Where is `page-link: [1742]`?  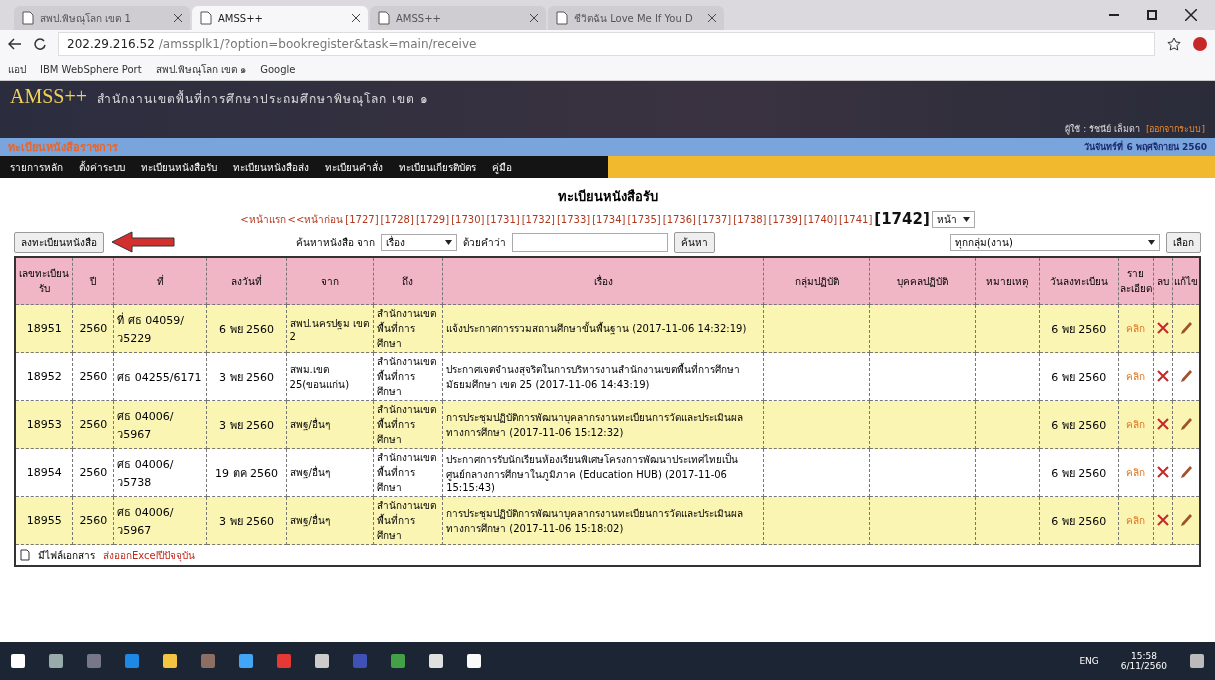 page-link: [1742] is located at coordinates (902, 219).